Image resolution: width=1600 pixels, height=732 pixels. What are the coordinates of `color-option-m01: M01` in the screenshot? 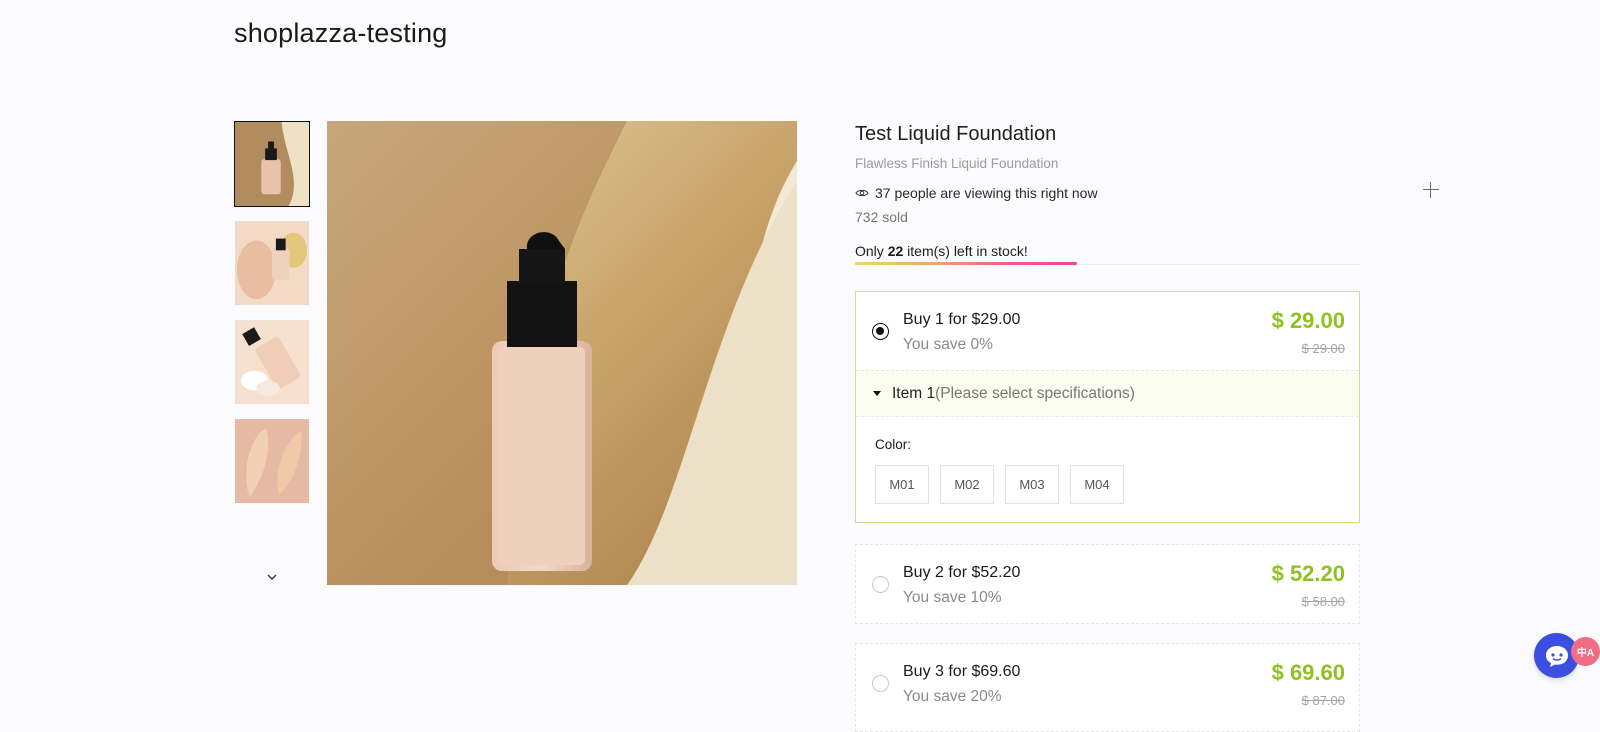 It's located at (902, 484).